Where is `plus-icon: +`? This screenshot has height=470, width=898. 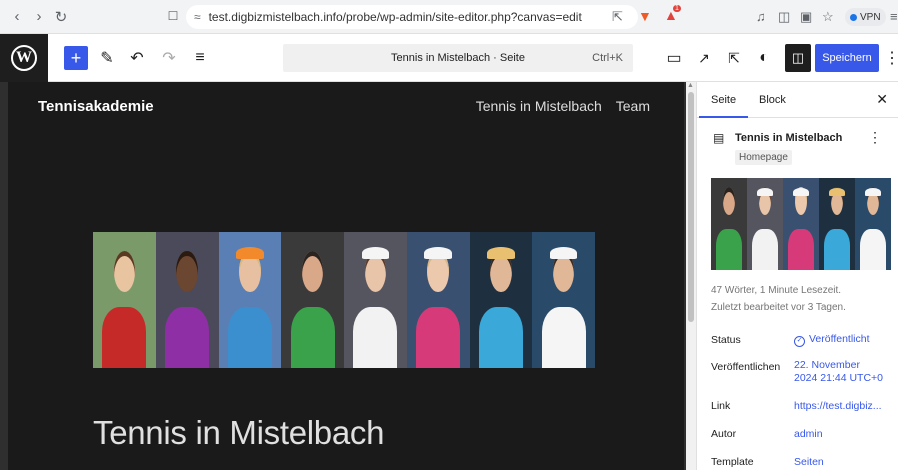 plus-icon: + is located at coordinates (76, 57).